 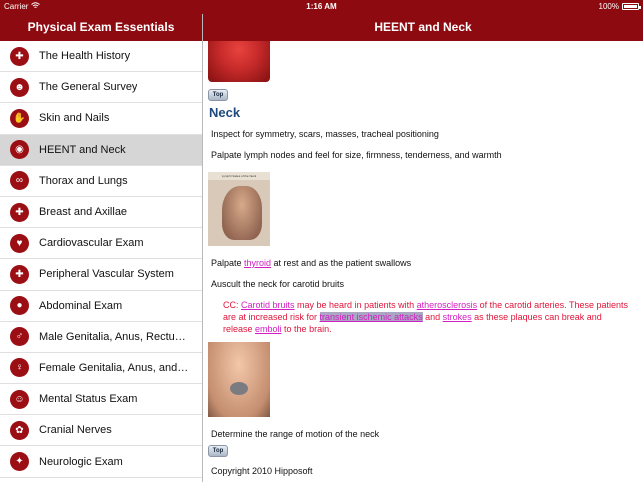 I want to click on atherosclerosis-link: atherosclerosis, so click(x=447, y=305).